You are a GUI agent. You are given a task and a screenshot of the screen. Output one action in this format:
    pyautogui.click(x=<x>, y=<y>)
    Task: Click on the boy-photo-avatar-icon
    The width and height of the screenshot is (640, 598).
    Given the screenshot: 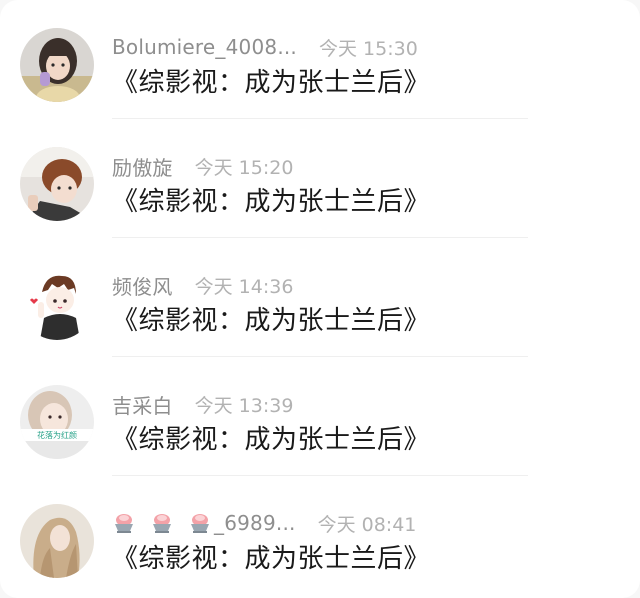 What is the action you would take?
    pyautogui.click(x=57, y=184)
    